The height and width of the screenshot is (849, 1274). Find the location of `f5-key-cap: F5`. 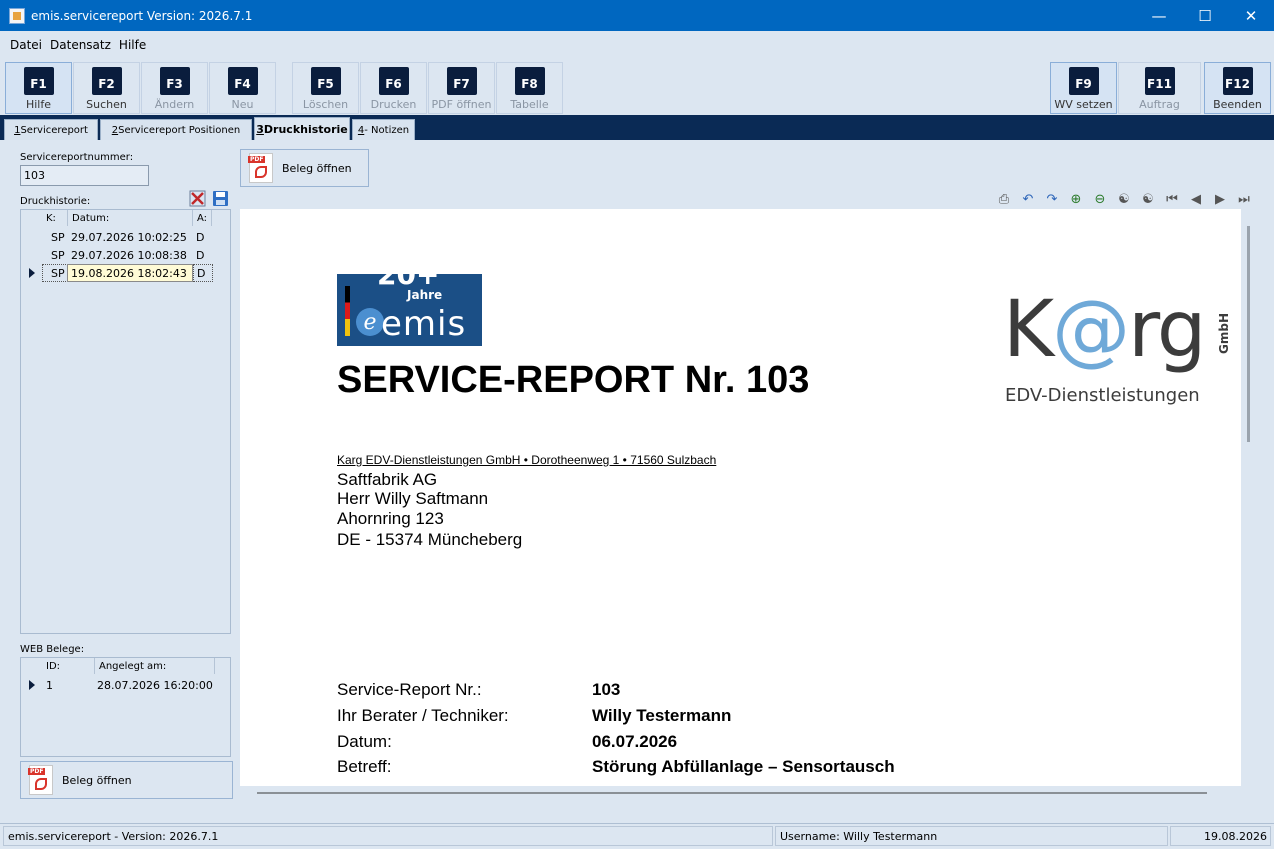

f5-key-cap: F5 is located at coordinates (325, 81).